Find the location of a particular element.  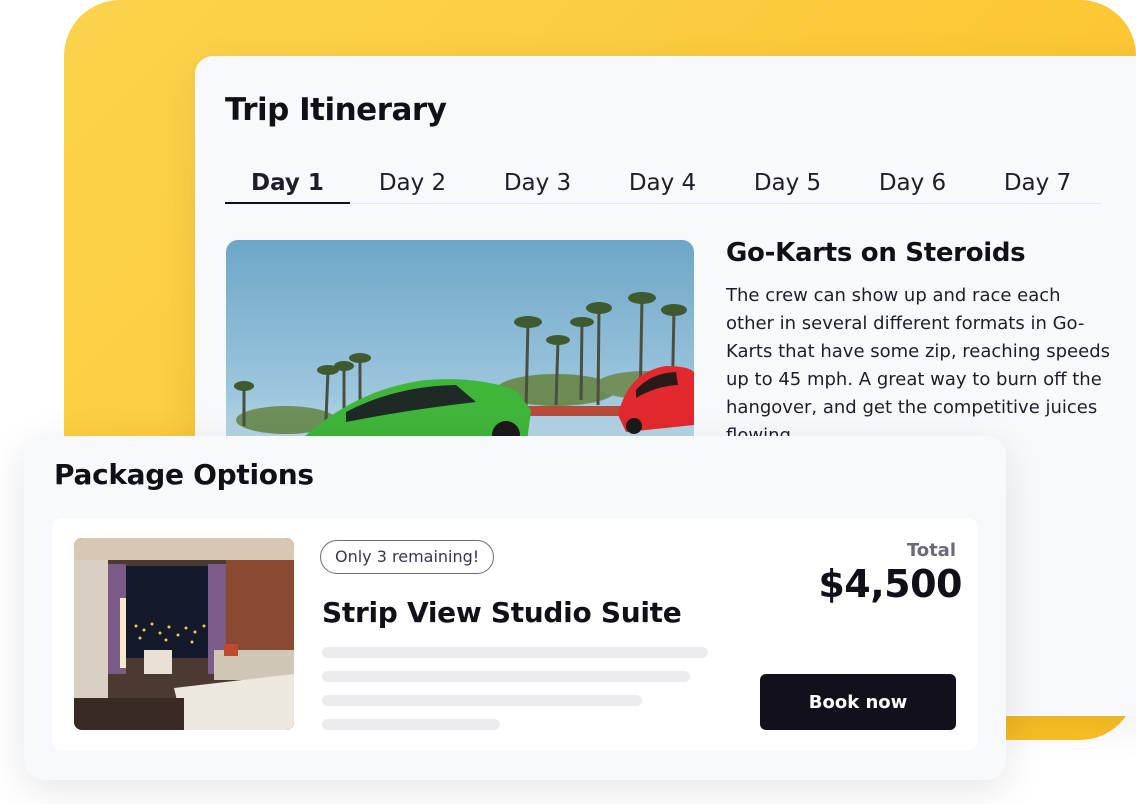

tab-day-4: Day 4 is located at coordinates (662, 184).